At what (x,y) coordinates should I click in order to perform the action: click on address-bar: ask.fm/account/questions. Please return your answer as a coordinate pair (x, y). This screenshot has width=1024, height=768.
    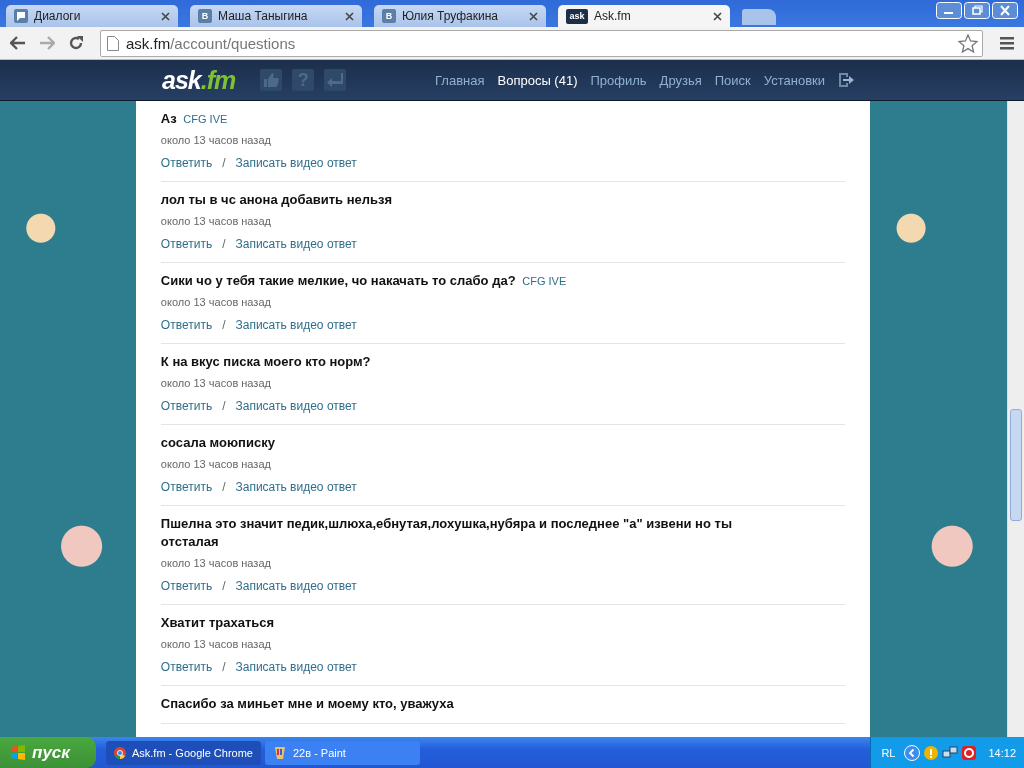
    Looking at the image, I should click on (541, 43).